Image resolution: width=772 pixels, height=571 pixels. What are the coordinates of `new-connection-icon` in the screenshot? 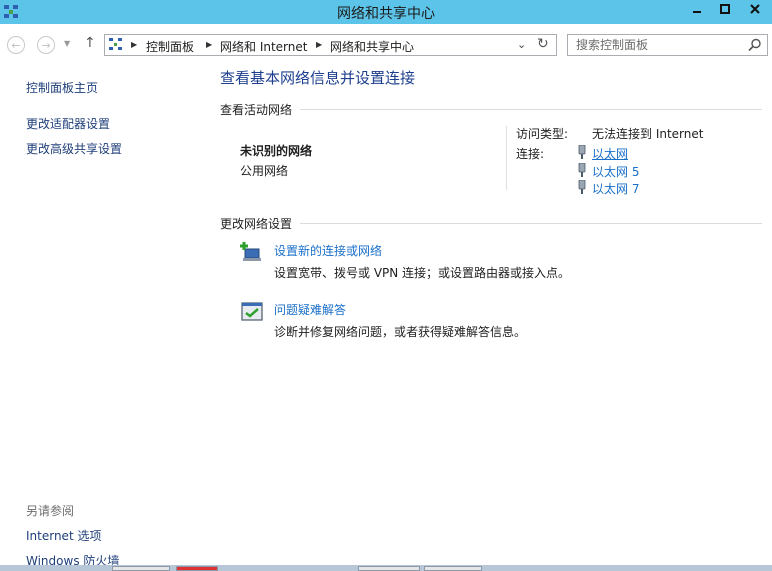 It's located at (250, 251).